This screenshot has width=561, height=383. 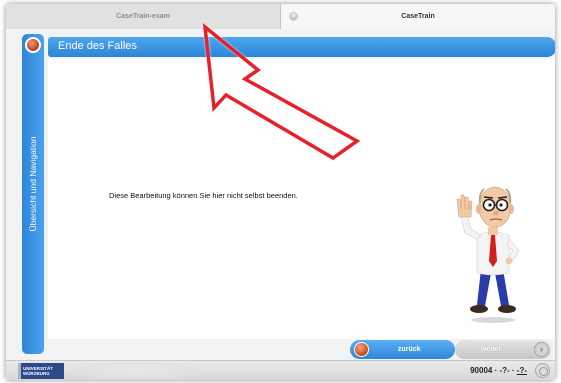 I want to click on tab-bar: CaseTrain-exam ⊗ CaseTrain, so click(x=280, y=16).